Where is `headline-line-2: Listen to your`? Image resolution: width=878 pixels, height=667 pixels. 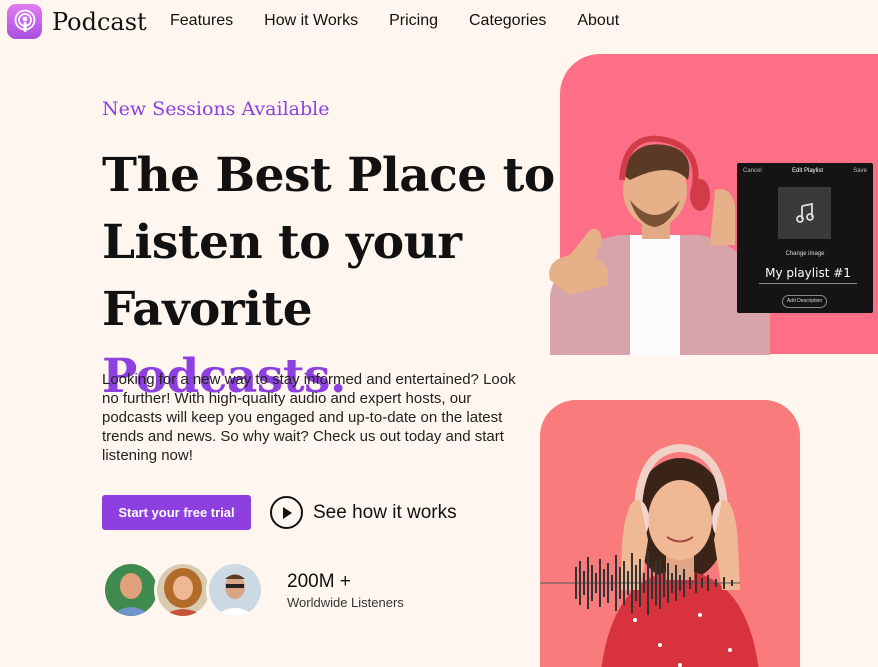 headline-line-2: Listen to your is located at coordinates (282, 242).